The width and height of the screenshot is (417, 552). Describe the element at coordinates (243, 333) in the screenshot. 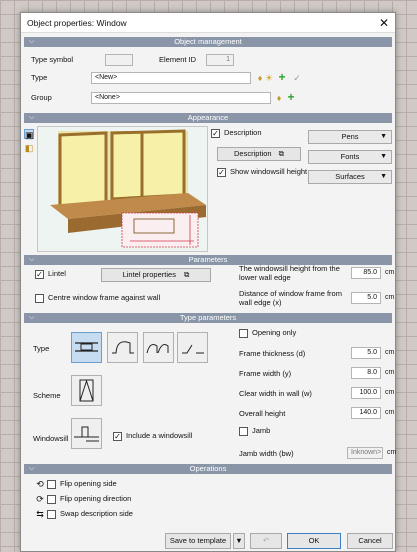

I see `opening-only-checkbox` at that location.